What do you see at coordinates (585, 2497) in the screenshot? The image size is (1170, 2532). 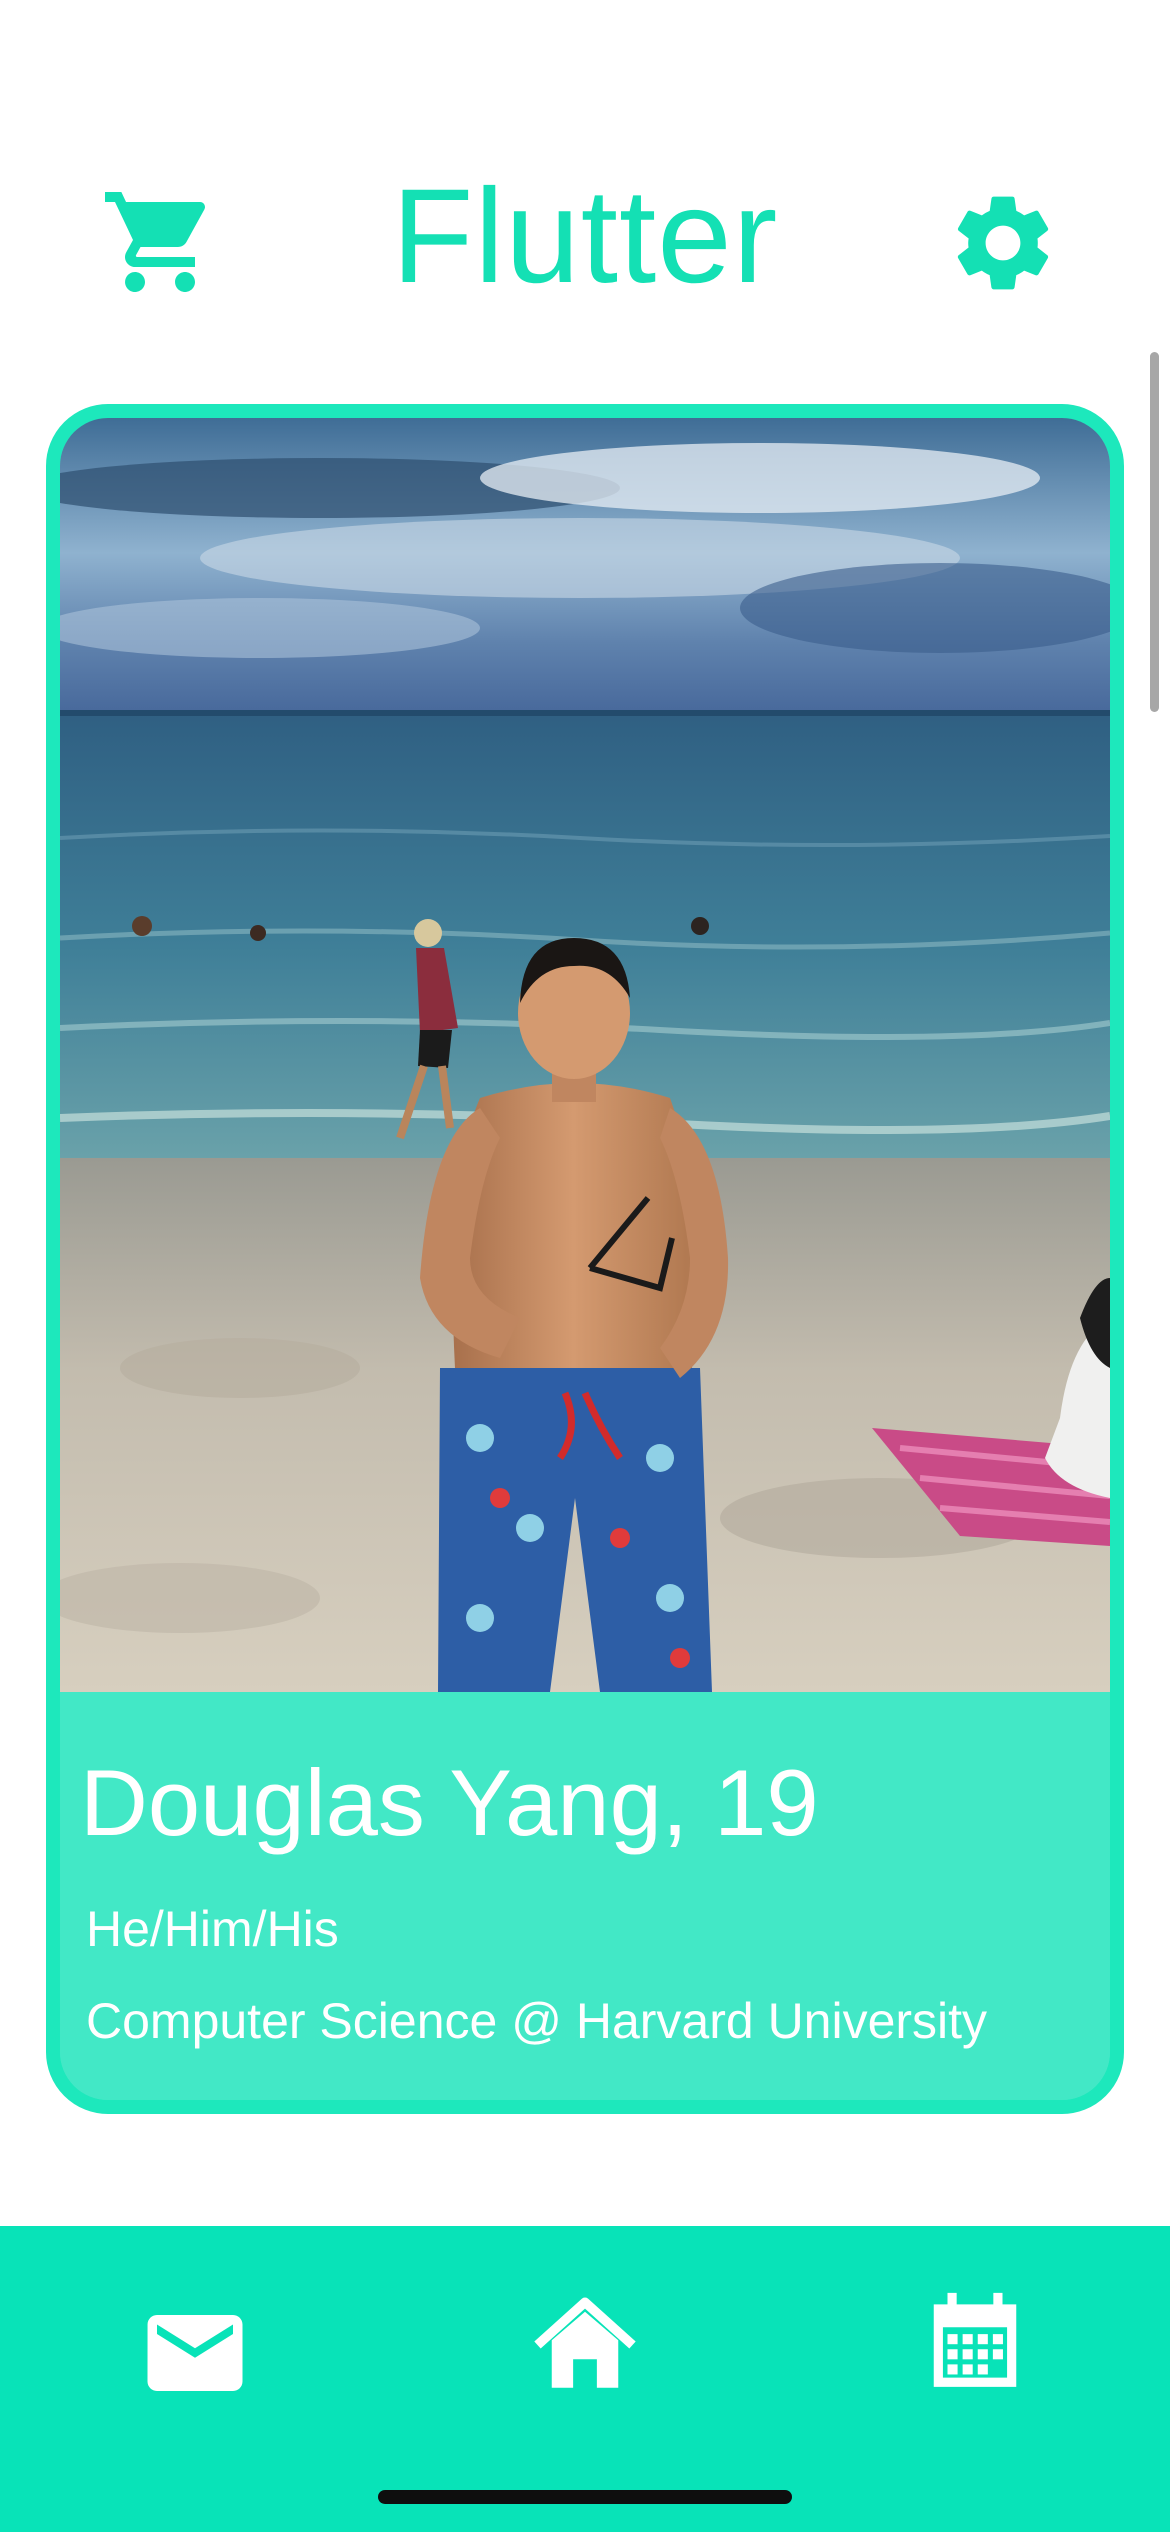 I see `home-indicator` at bounding box center [585, 2497].